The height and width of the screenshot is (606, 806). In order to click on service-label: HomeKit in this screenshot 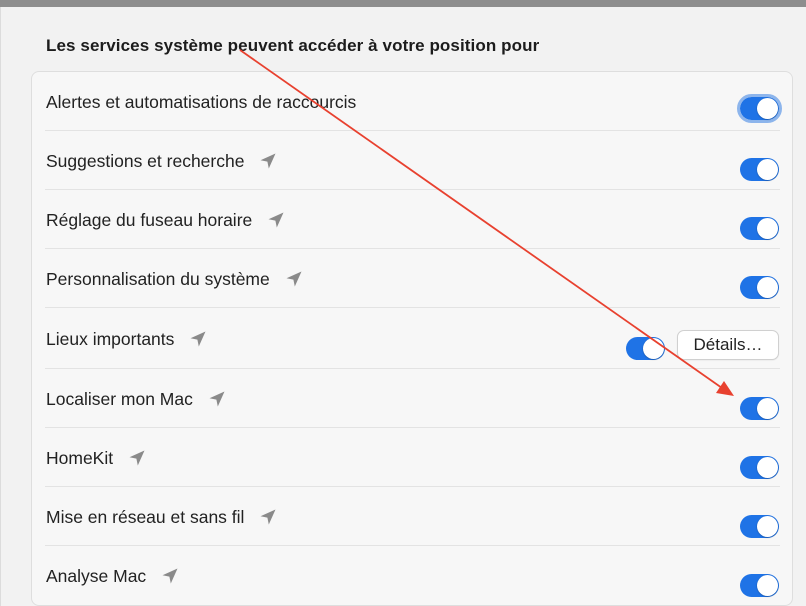, I will do `click(96, 458)`.